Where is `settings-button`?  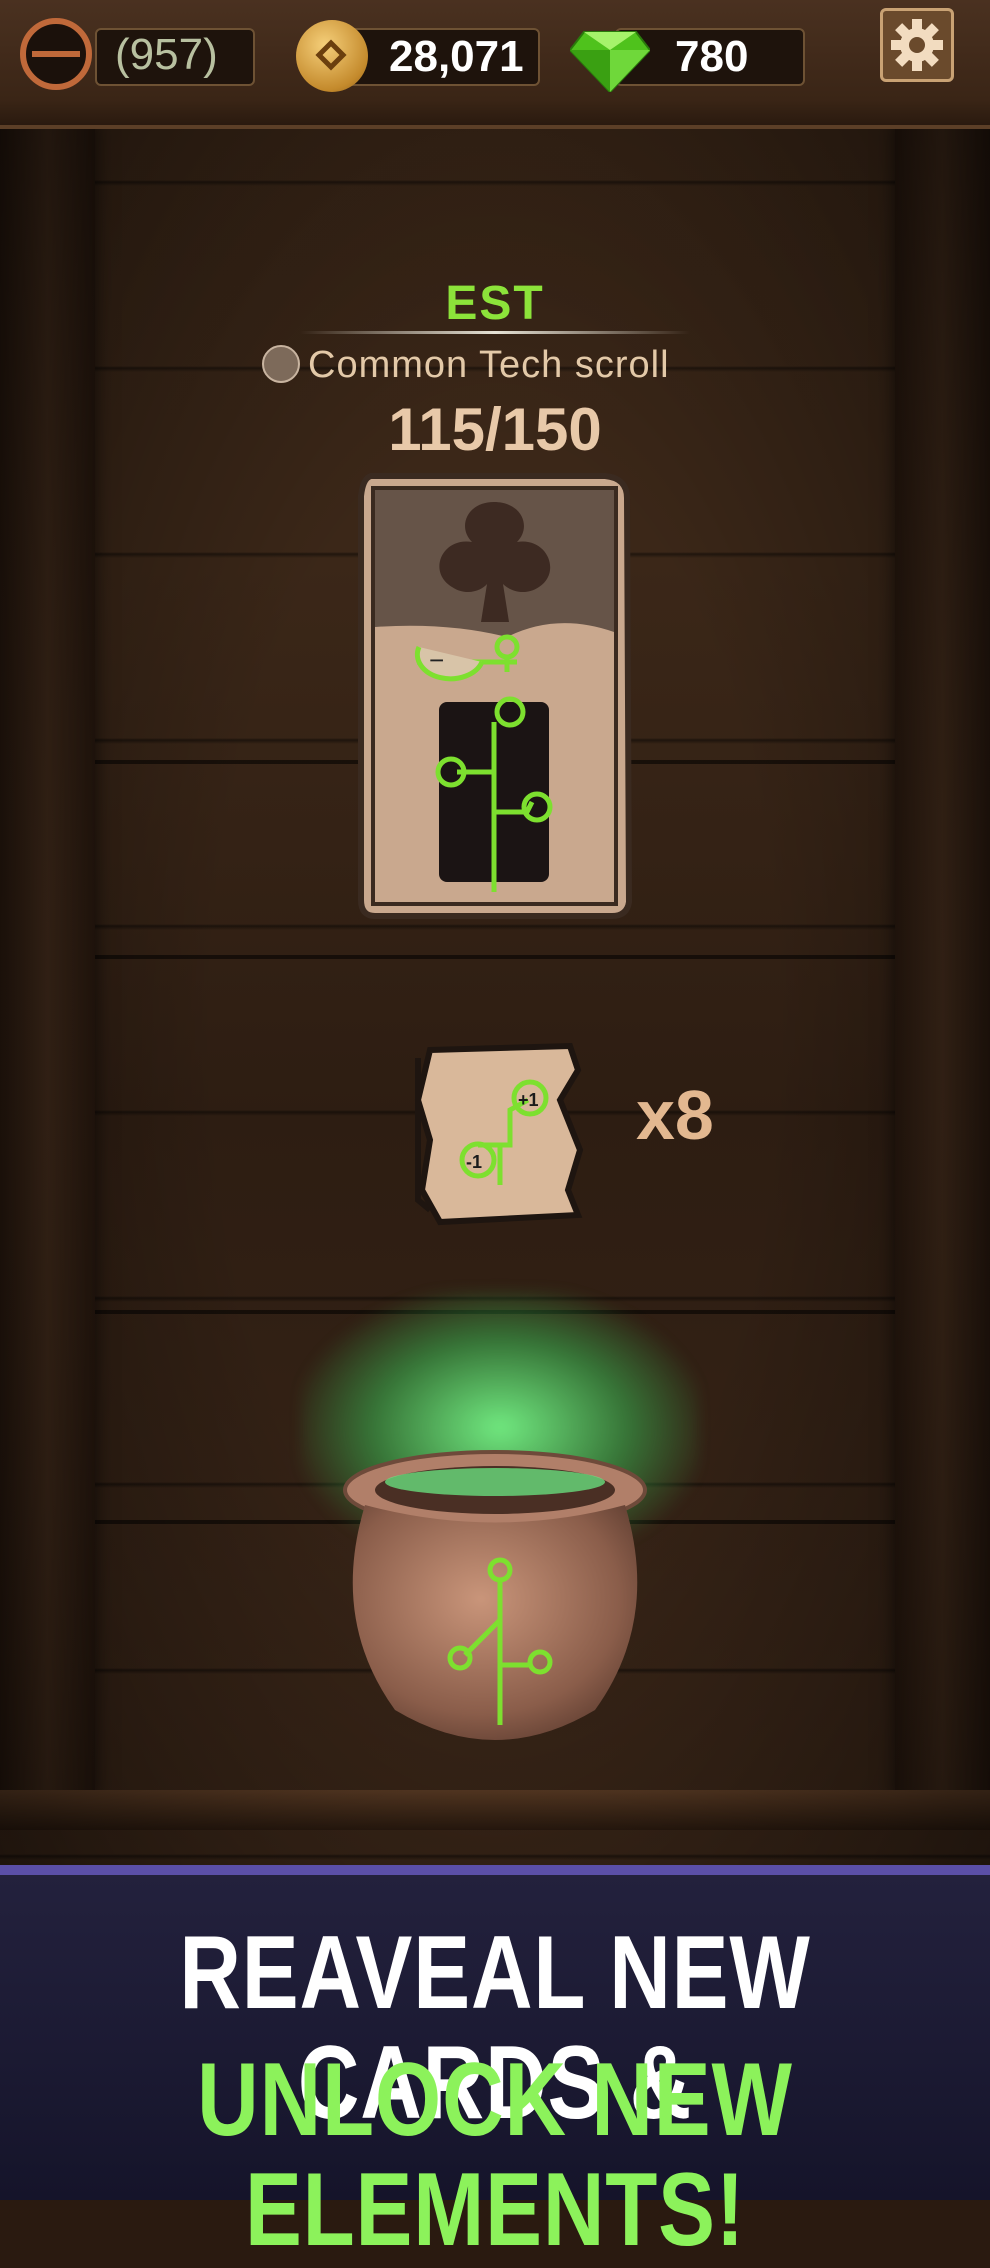
settings-button is located at coordinates (917, 45).